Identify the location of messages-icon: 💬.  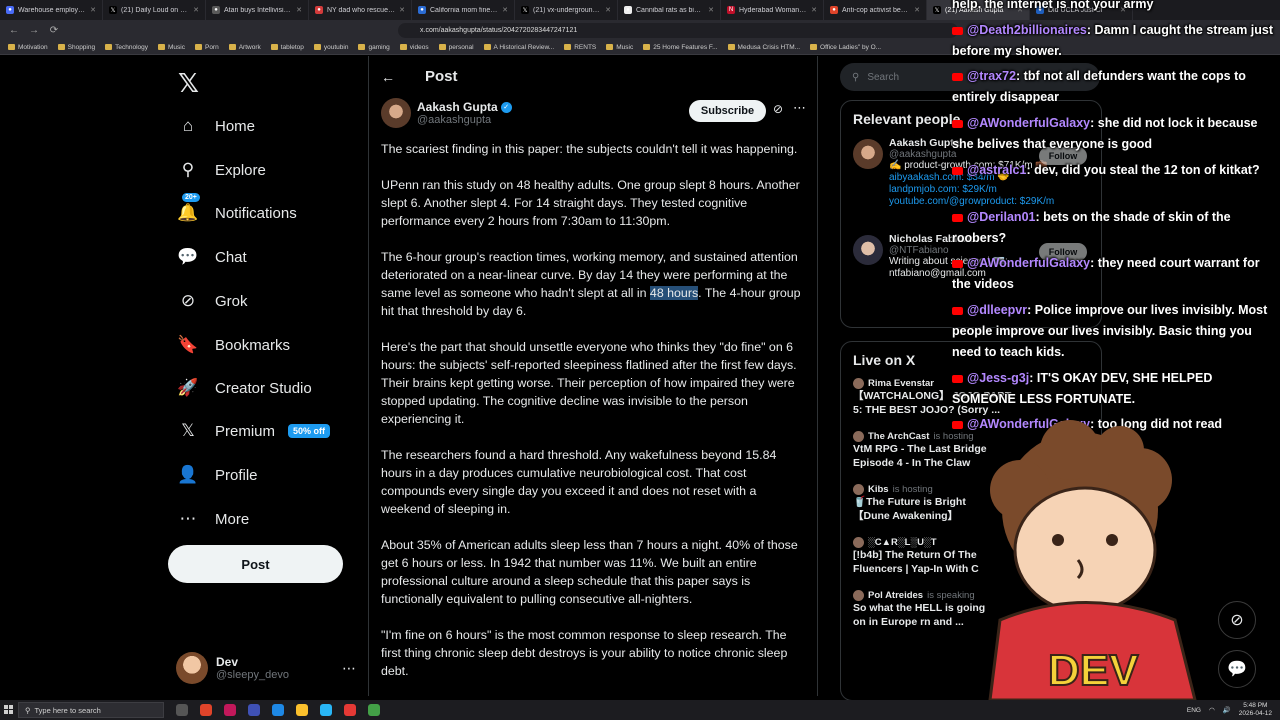
(1237, 669).